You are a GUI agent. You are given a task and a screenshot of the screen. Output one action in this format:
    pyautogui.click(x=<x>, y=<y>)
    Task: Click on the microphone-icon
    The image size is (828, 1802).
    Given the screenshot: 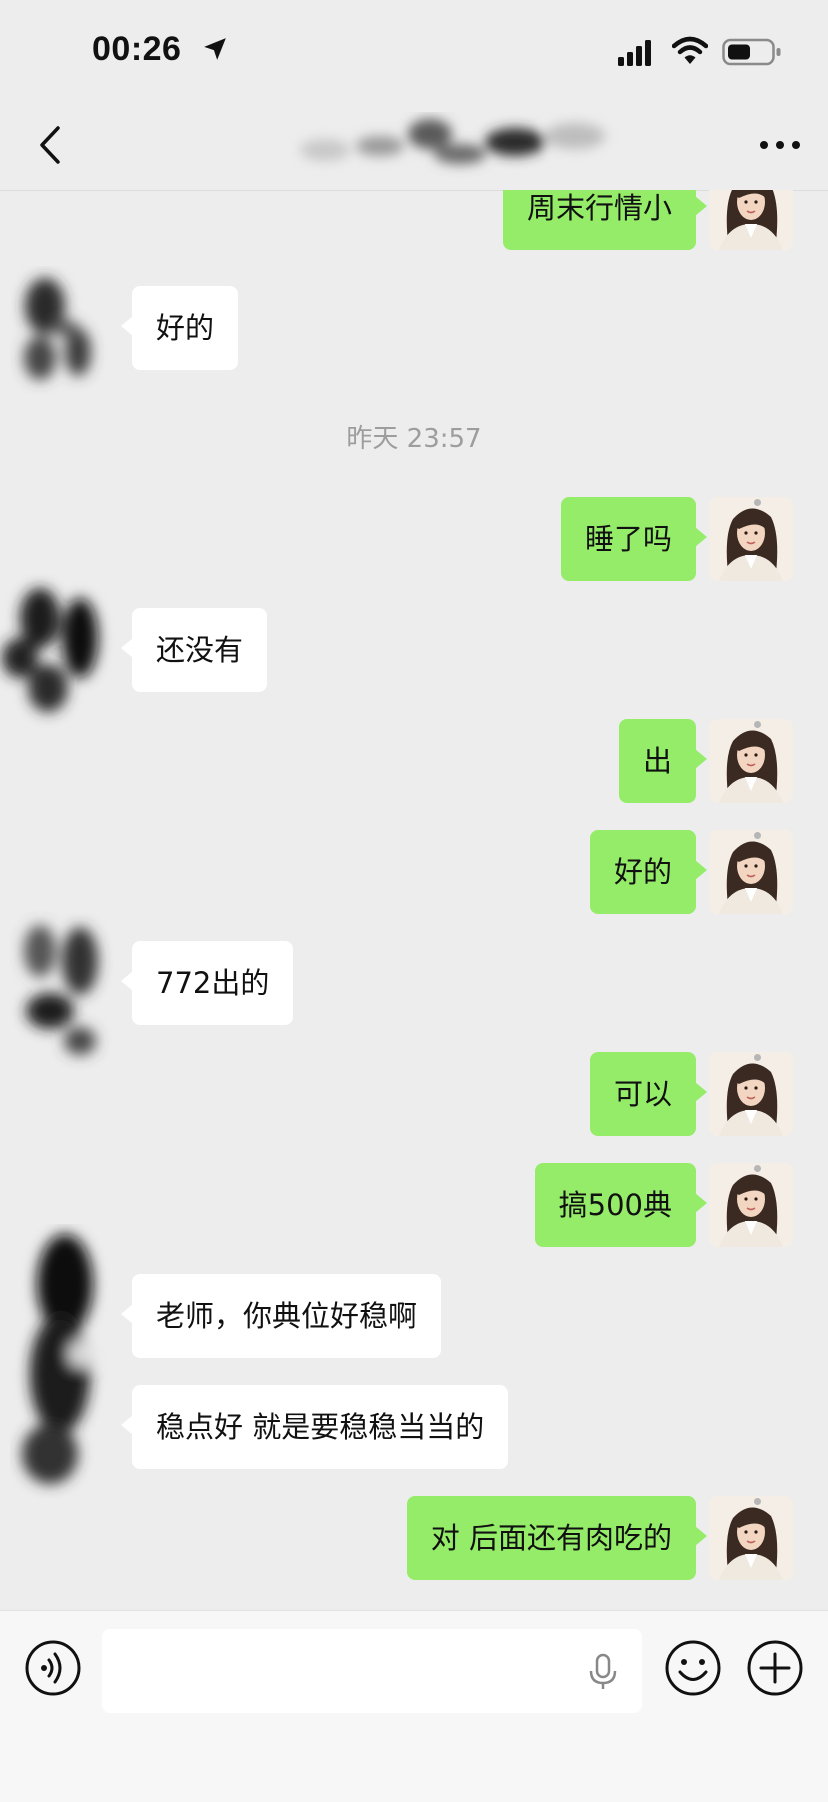 What is the action you would take?
    pyautogui.click(x=603, y=1672)
    